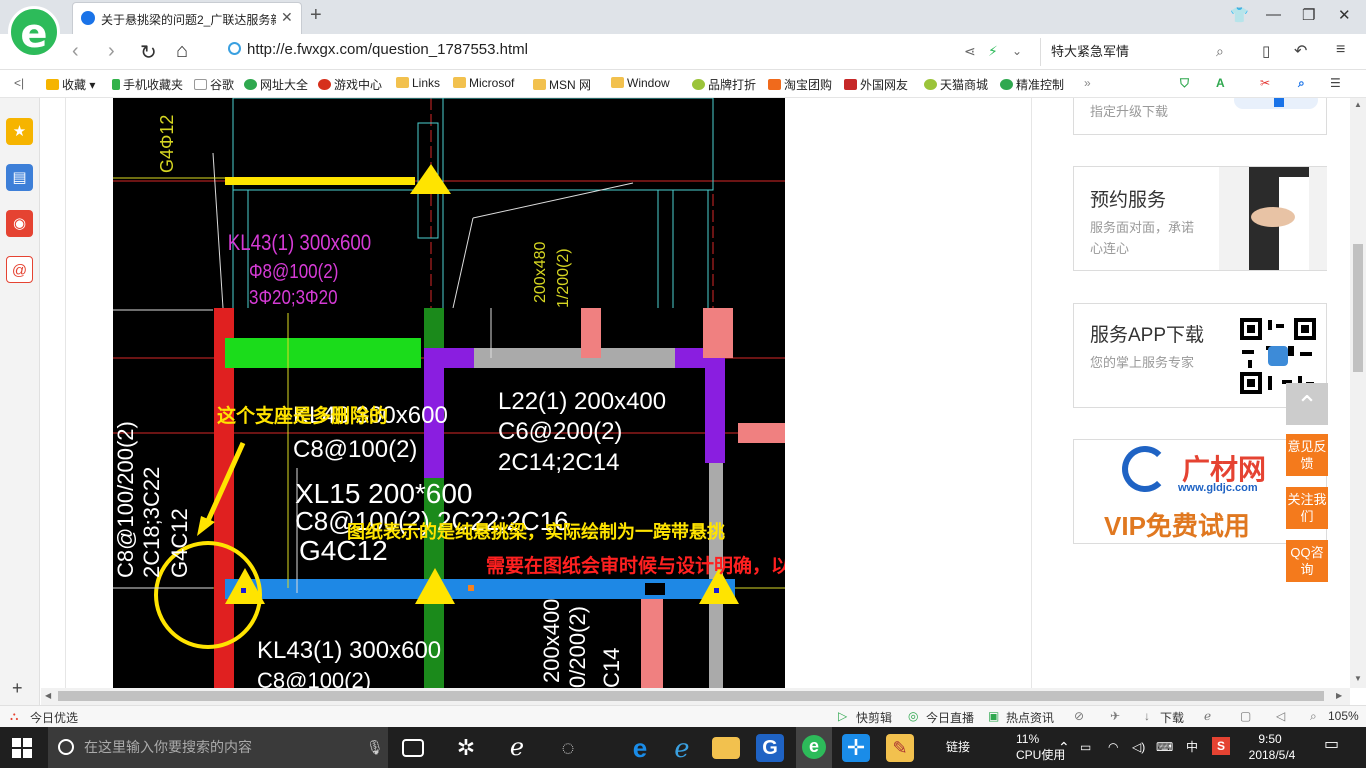  Describe the element at coordinates (1273, 14) in the screenshot. I see `minimize-button: —` at that location.